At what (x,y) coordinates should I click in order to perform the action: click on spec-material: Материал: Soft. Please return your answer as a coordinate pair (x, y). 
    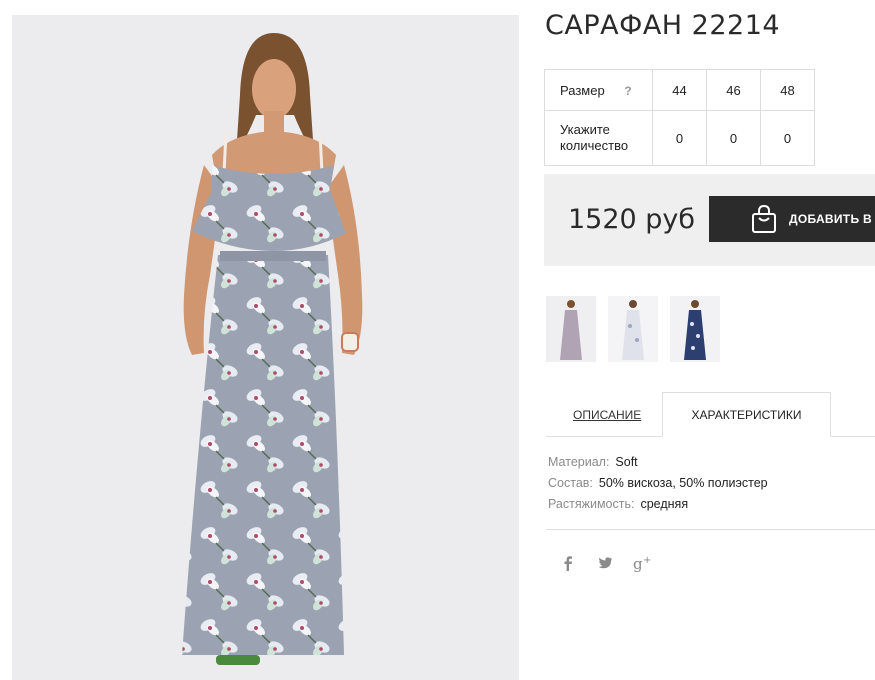
    Looking at the image, I should click on (658, 465).